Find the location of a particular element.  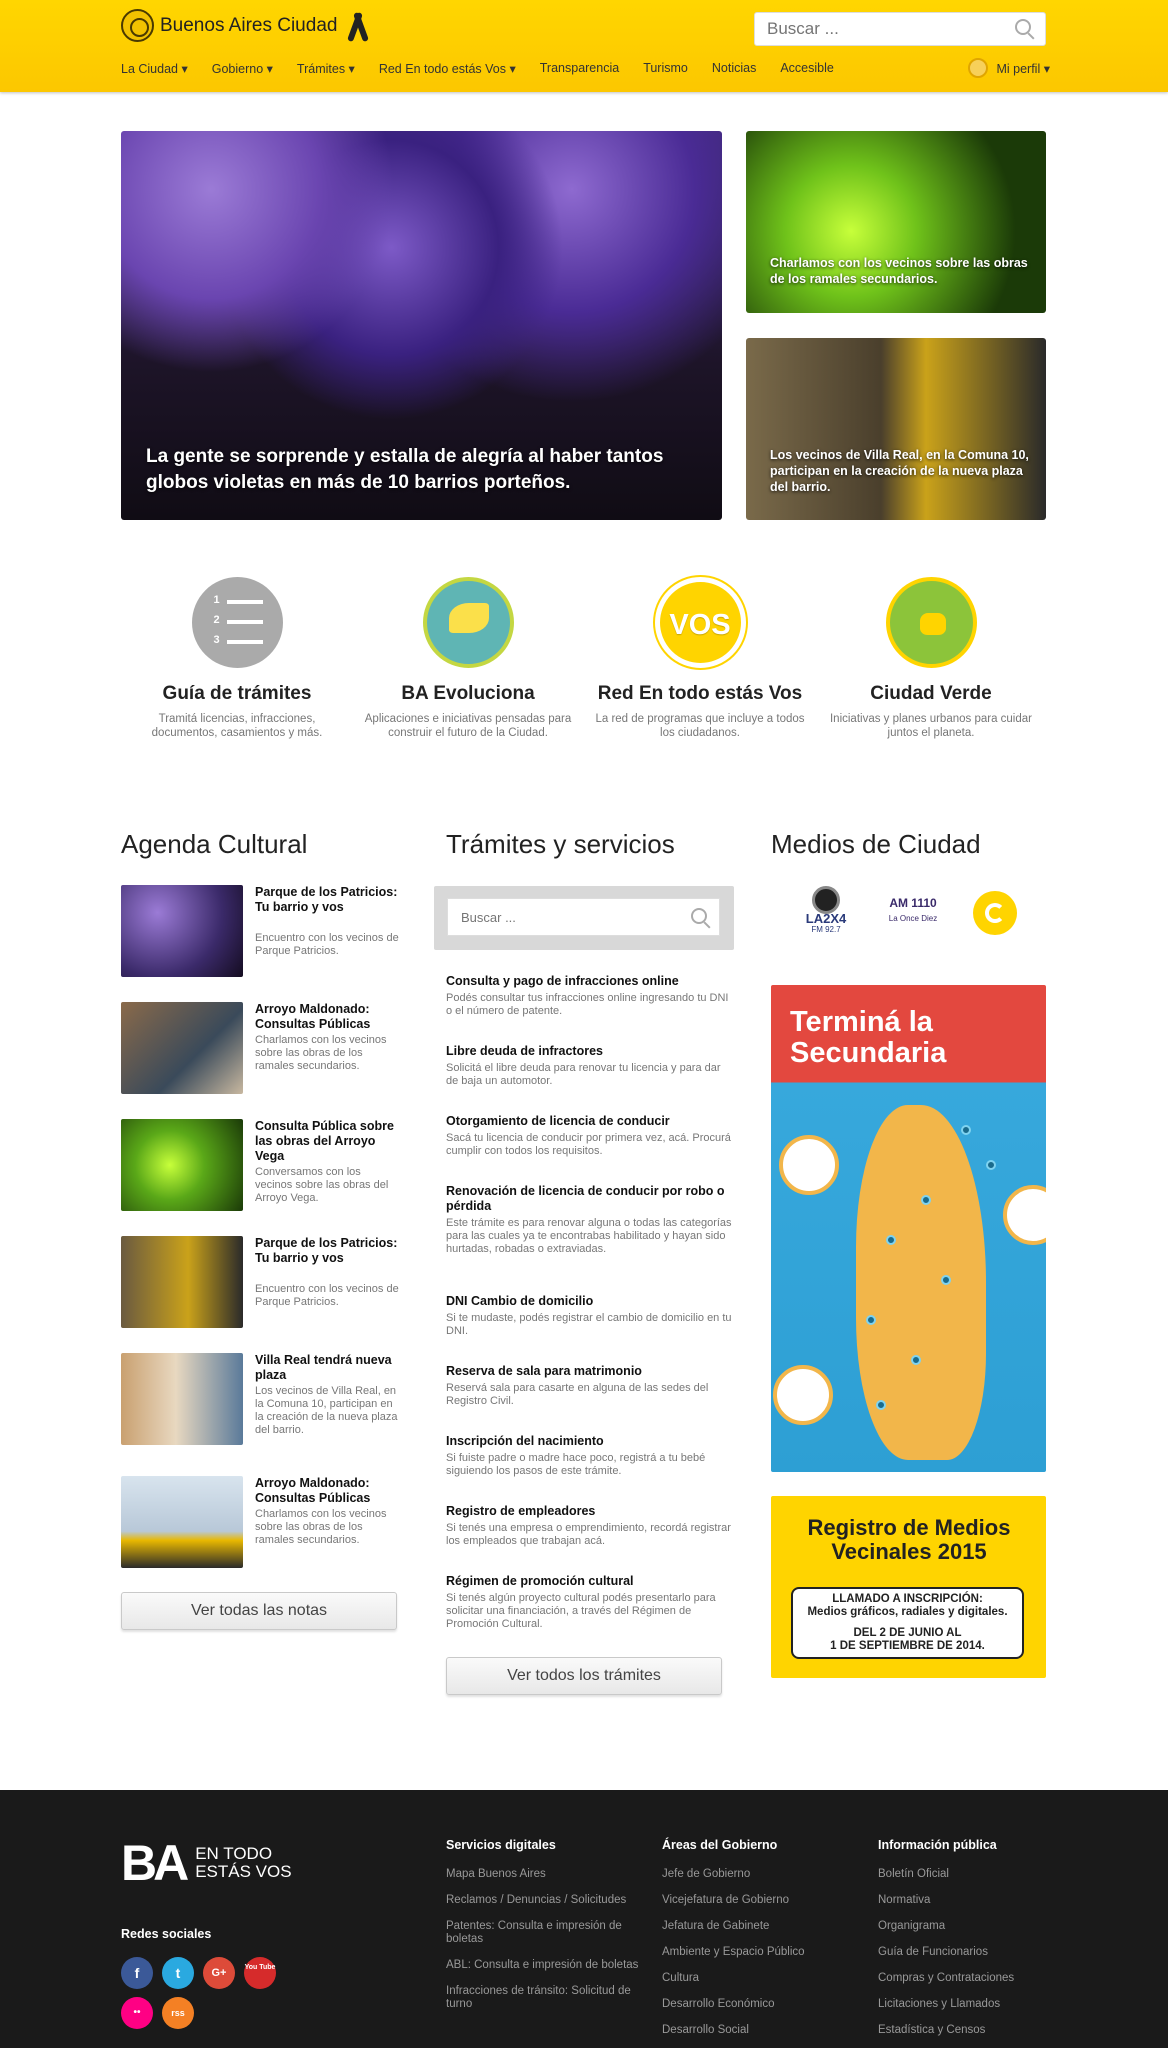

ba-logo: BA is located at coordinates (155, 1863).